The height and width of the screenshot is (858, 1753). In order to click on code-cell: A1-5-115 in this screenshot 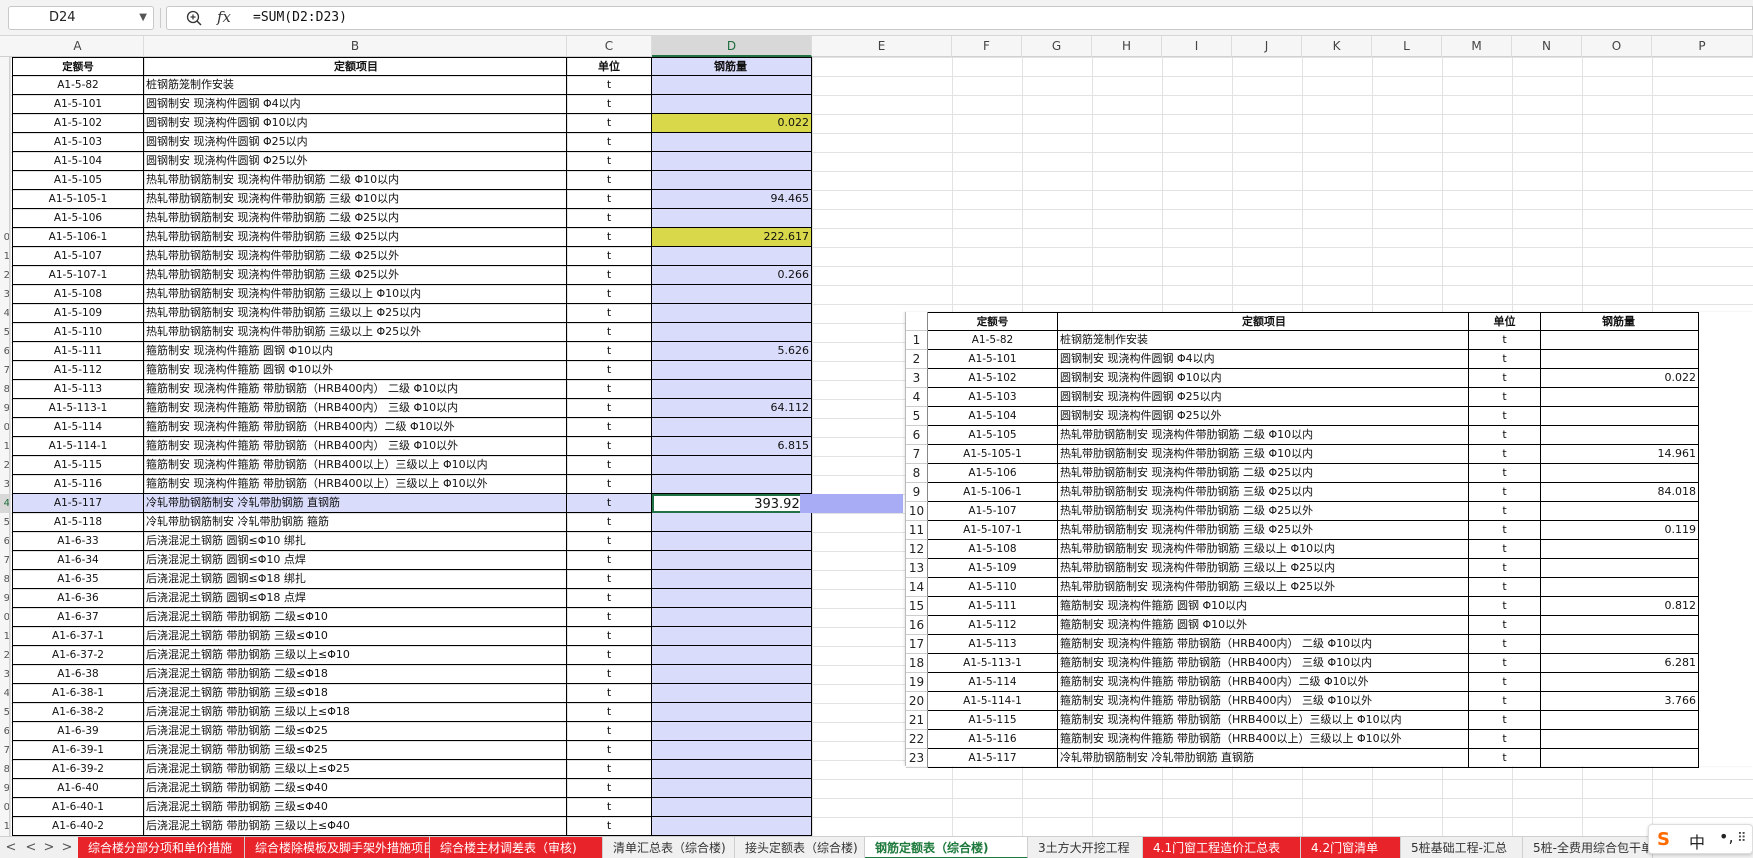, I will do `click(78, 465)`.